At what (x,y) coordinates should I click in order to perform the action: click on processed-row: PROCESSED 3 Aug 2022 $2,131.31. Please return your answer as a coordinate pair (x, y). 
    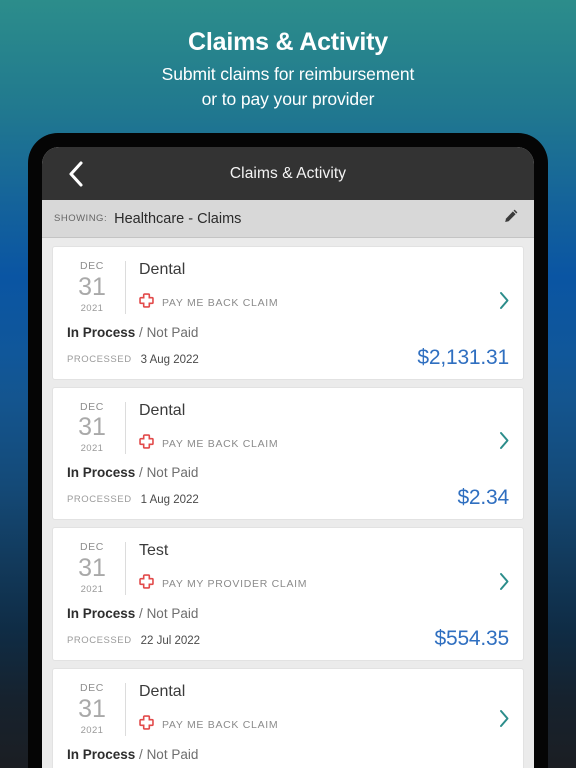
    Looking at the image, I should click on (288, 357).